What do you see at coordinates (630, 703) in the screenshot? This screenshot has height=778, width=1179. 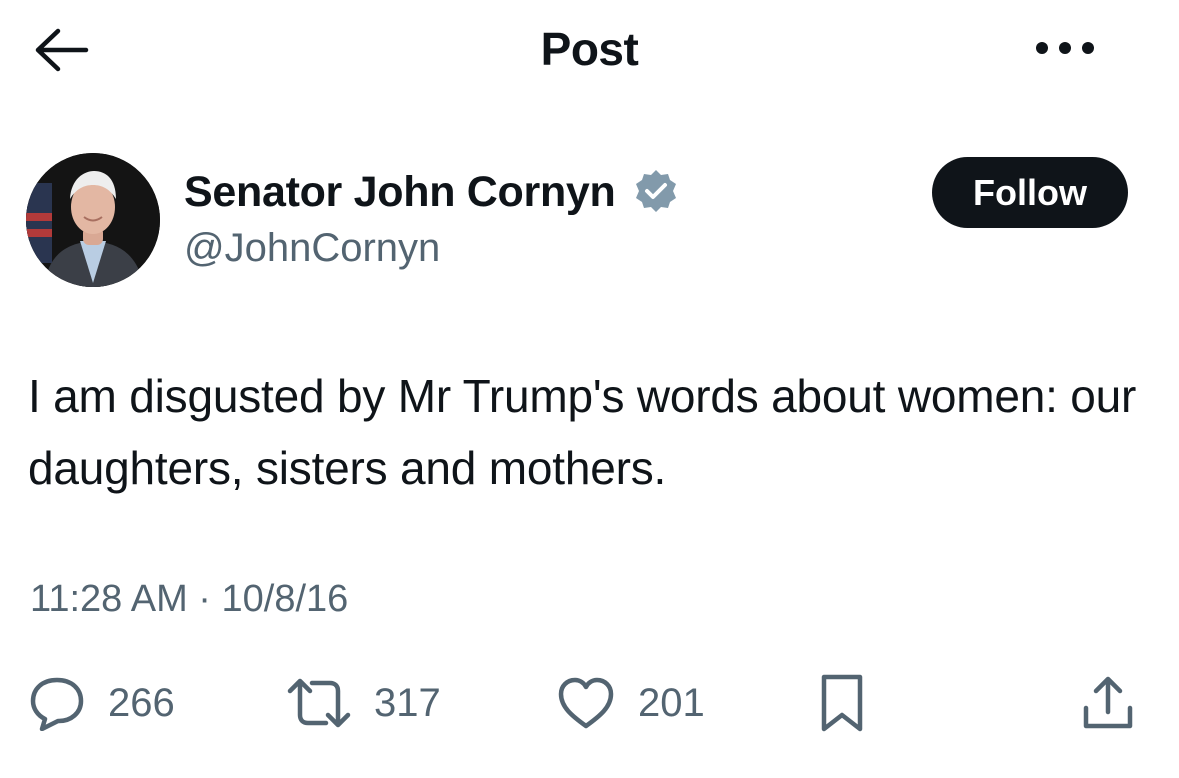 I see `like-button: 201` at bounding box center [630, 703].